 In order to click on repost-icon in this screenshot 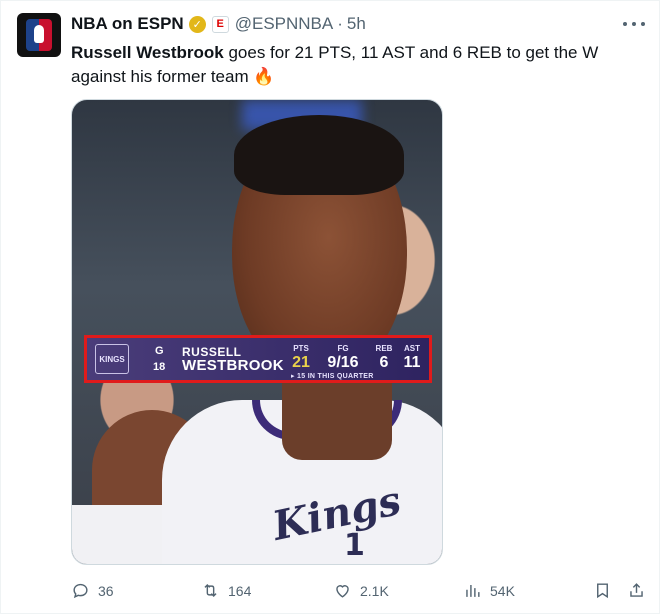, I will do `click(210, 590)`.